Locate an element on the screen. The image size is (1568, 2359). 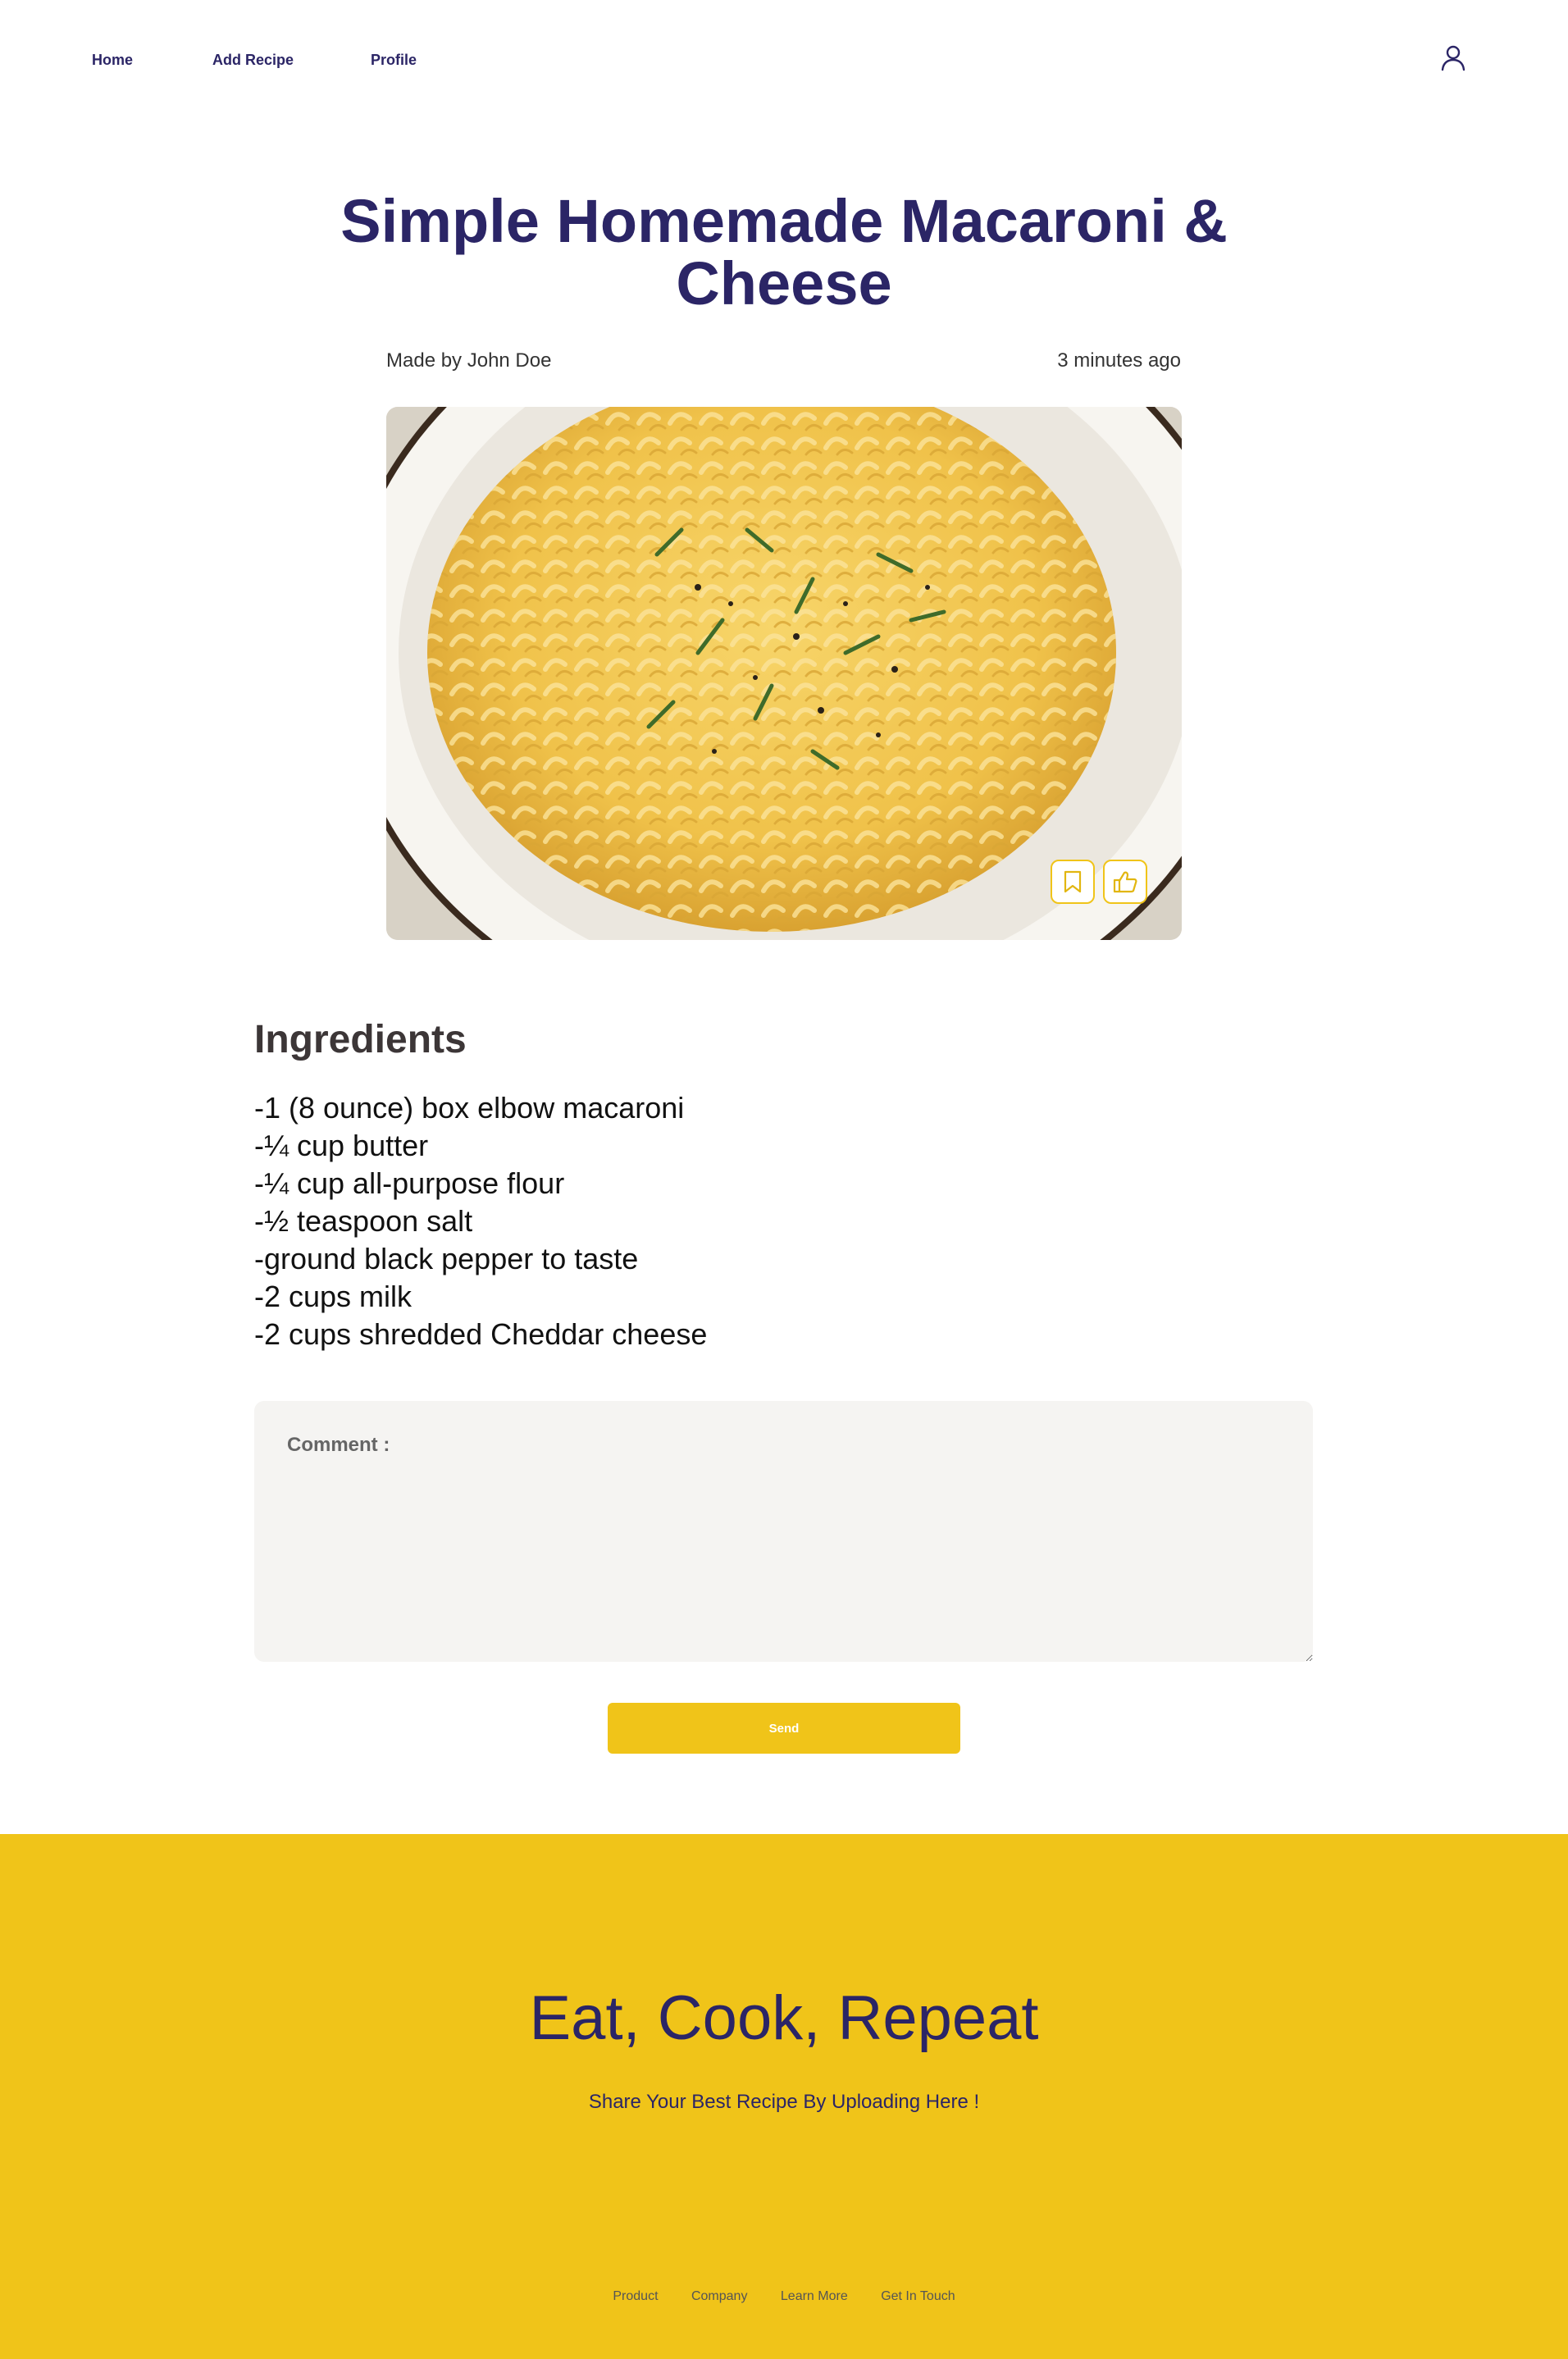
list-item: -½ teaspoon salt is located at coordinates (364, 1221).